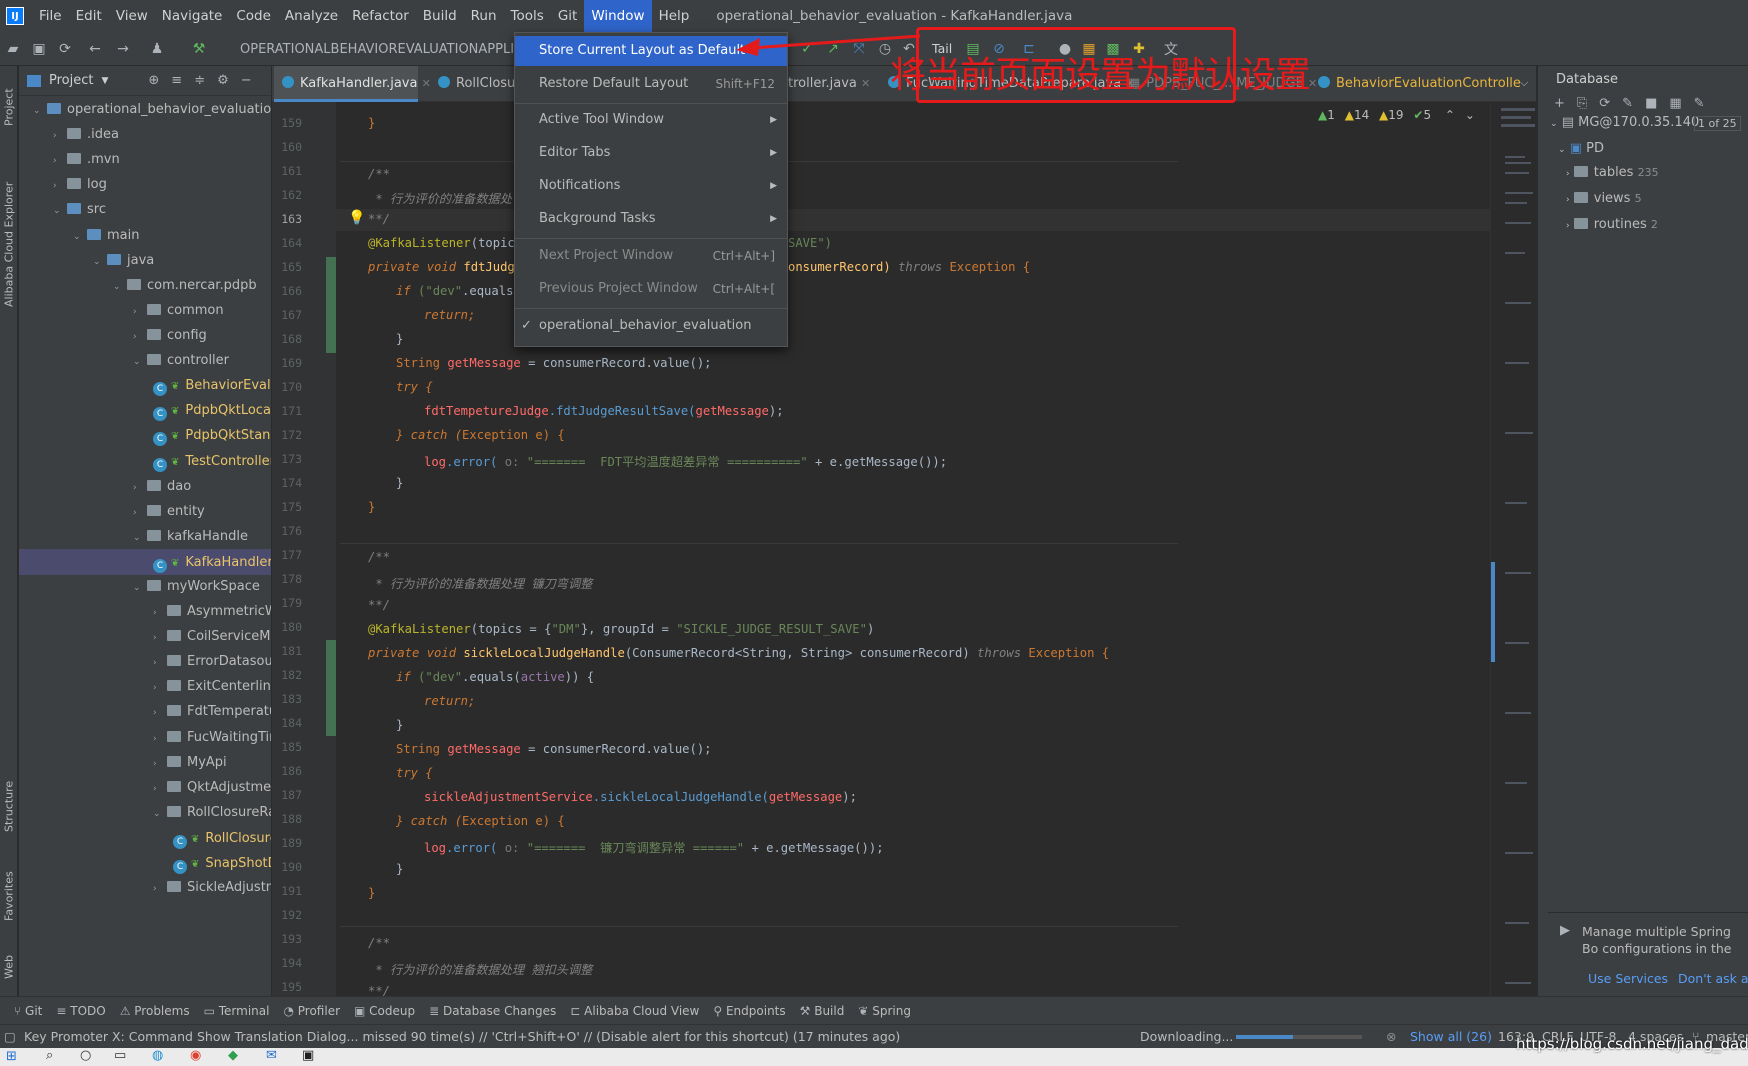 This screenshot has width=1748, height=1066. Describe the element at coordinates (865, 83) in the screenshot. I see `close-icon: ✕` at that location.